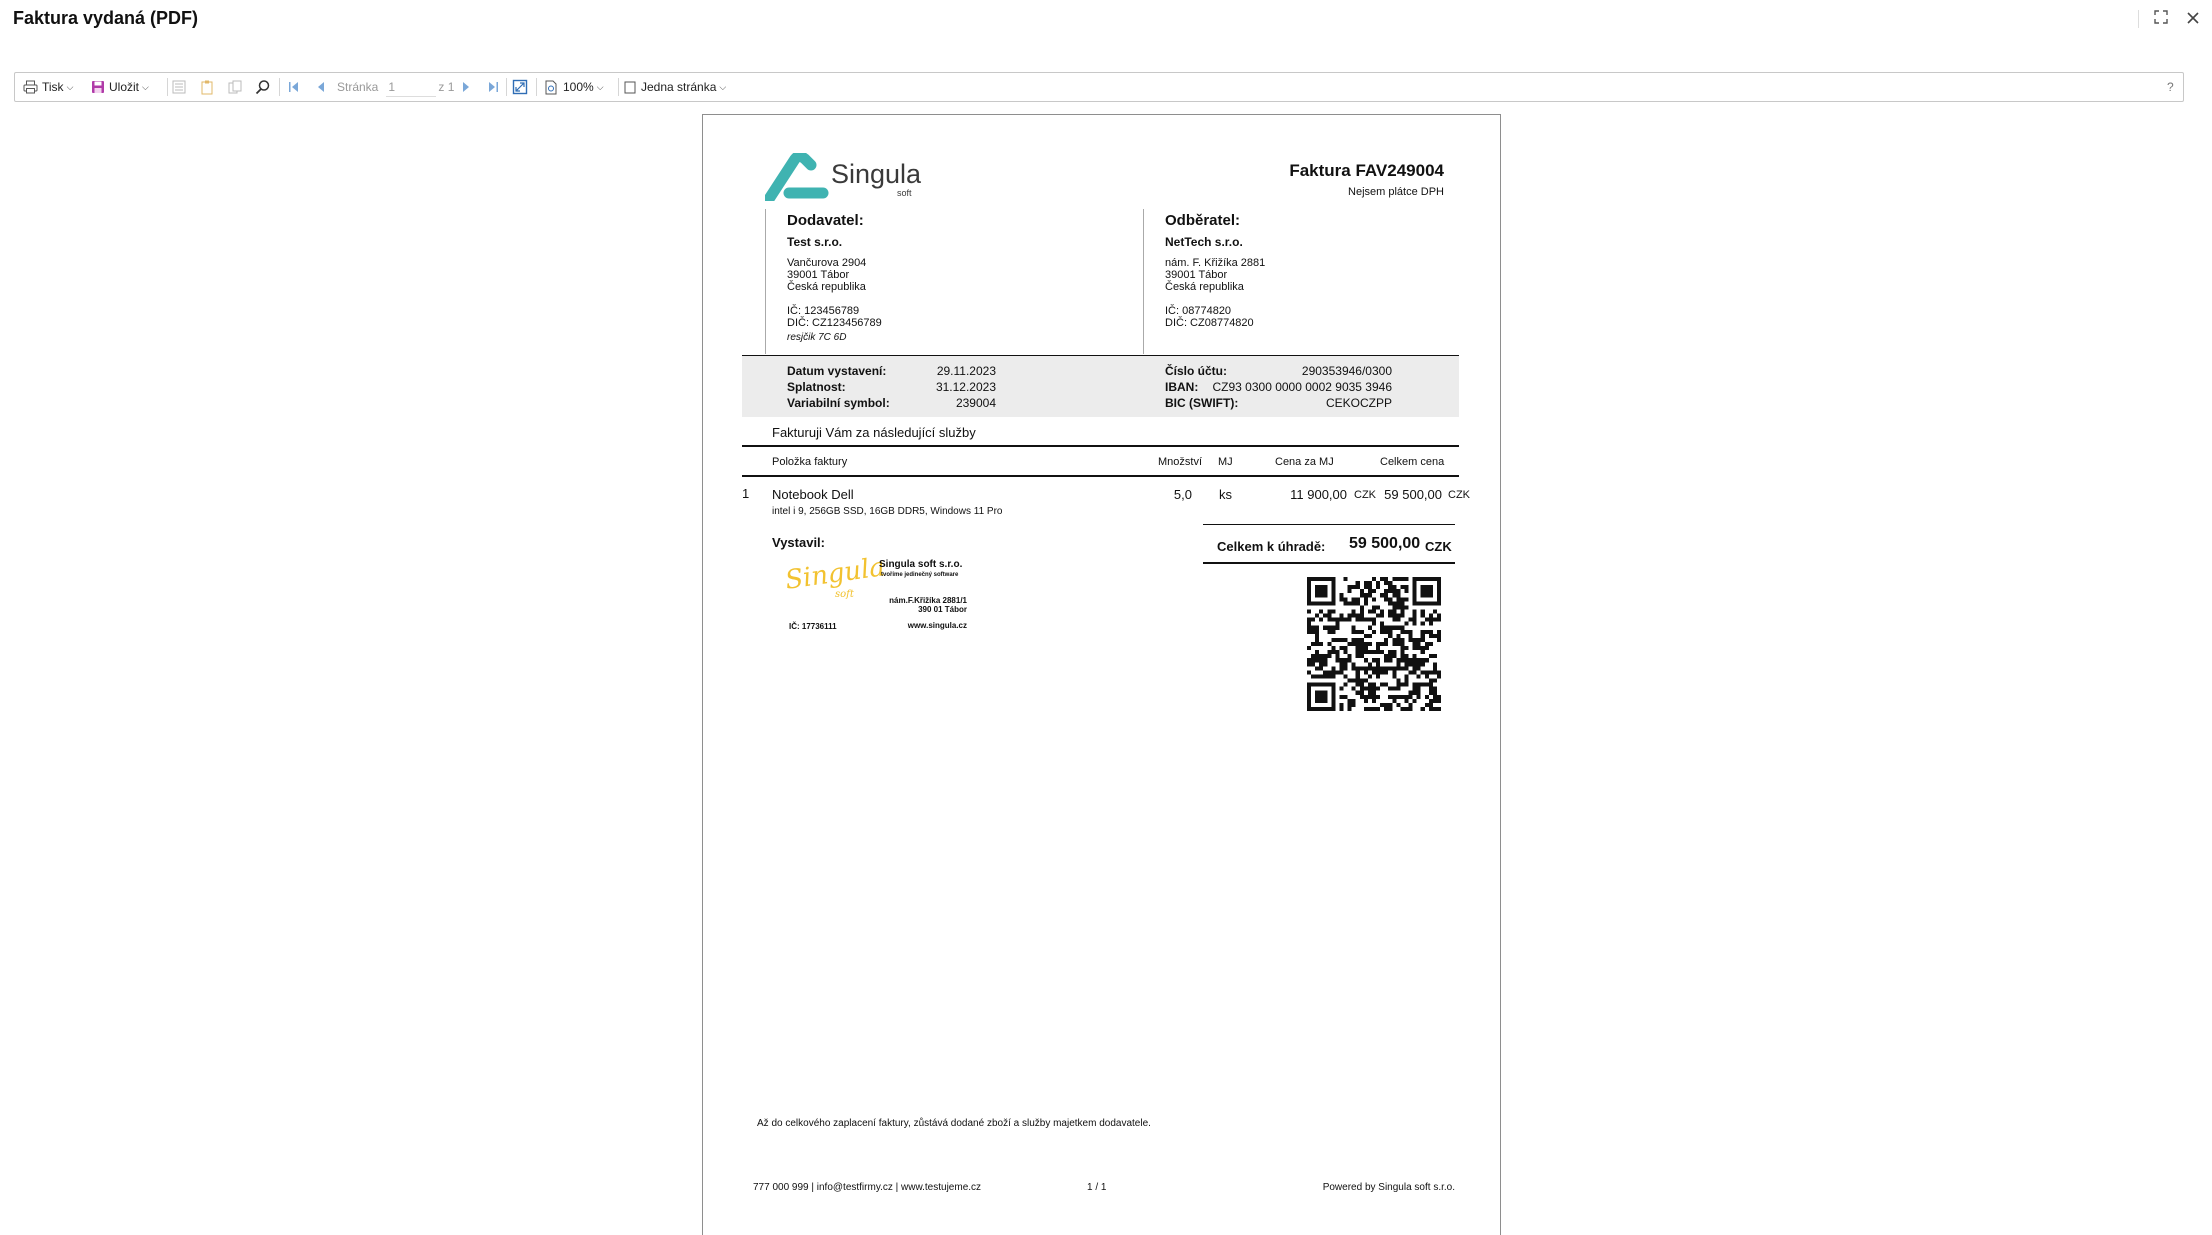 The width and height of the screenshot is (2212, 1235). Describe the element at coordinates (30, 87) in the screenshot. I see `printer-icon` at that location.